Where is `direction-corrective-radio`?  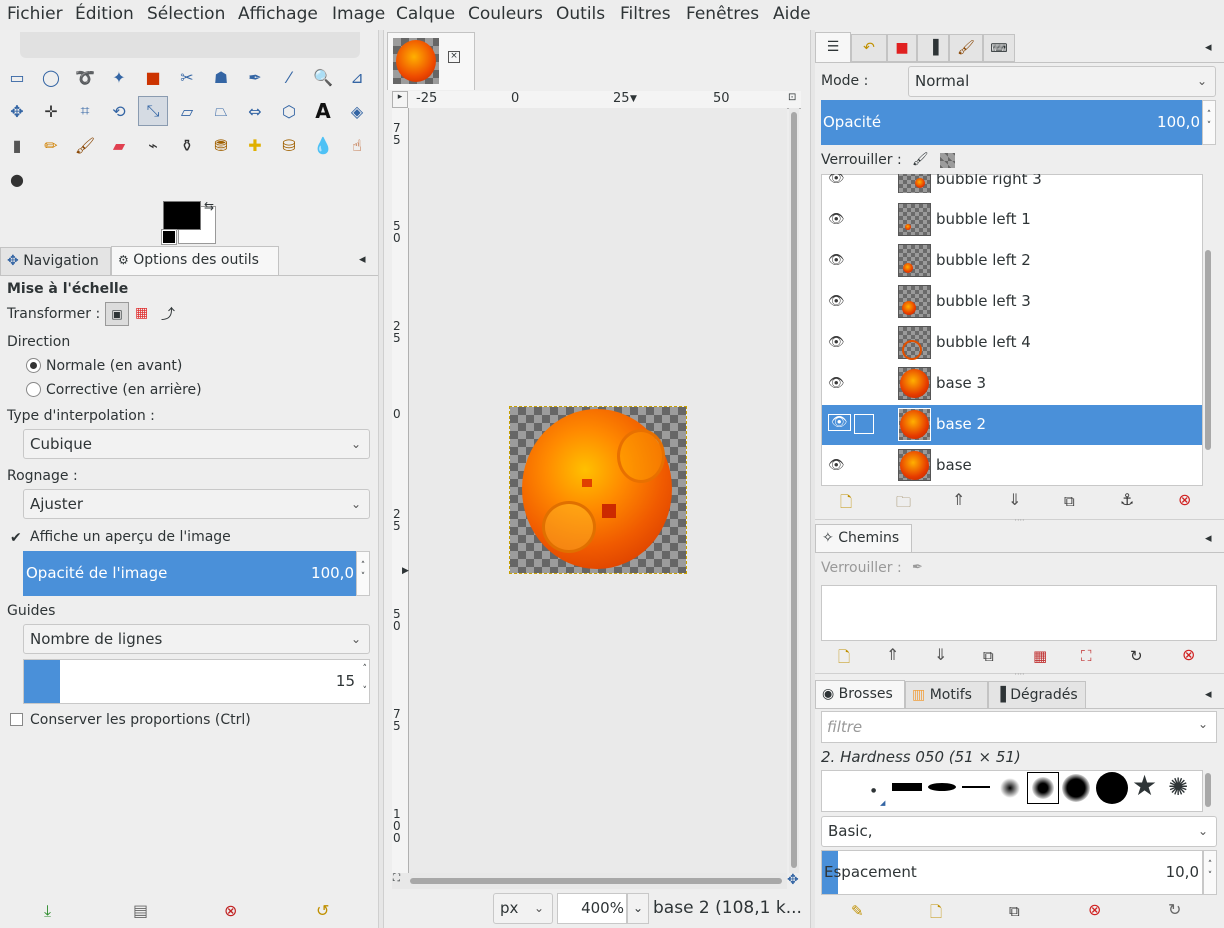
direction-corrective-radio is located at coordinates (33, 389).